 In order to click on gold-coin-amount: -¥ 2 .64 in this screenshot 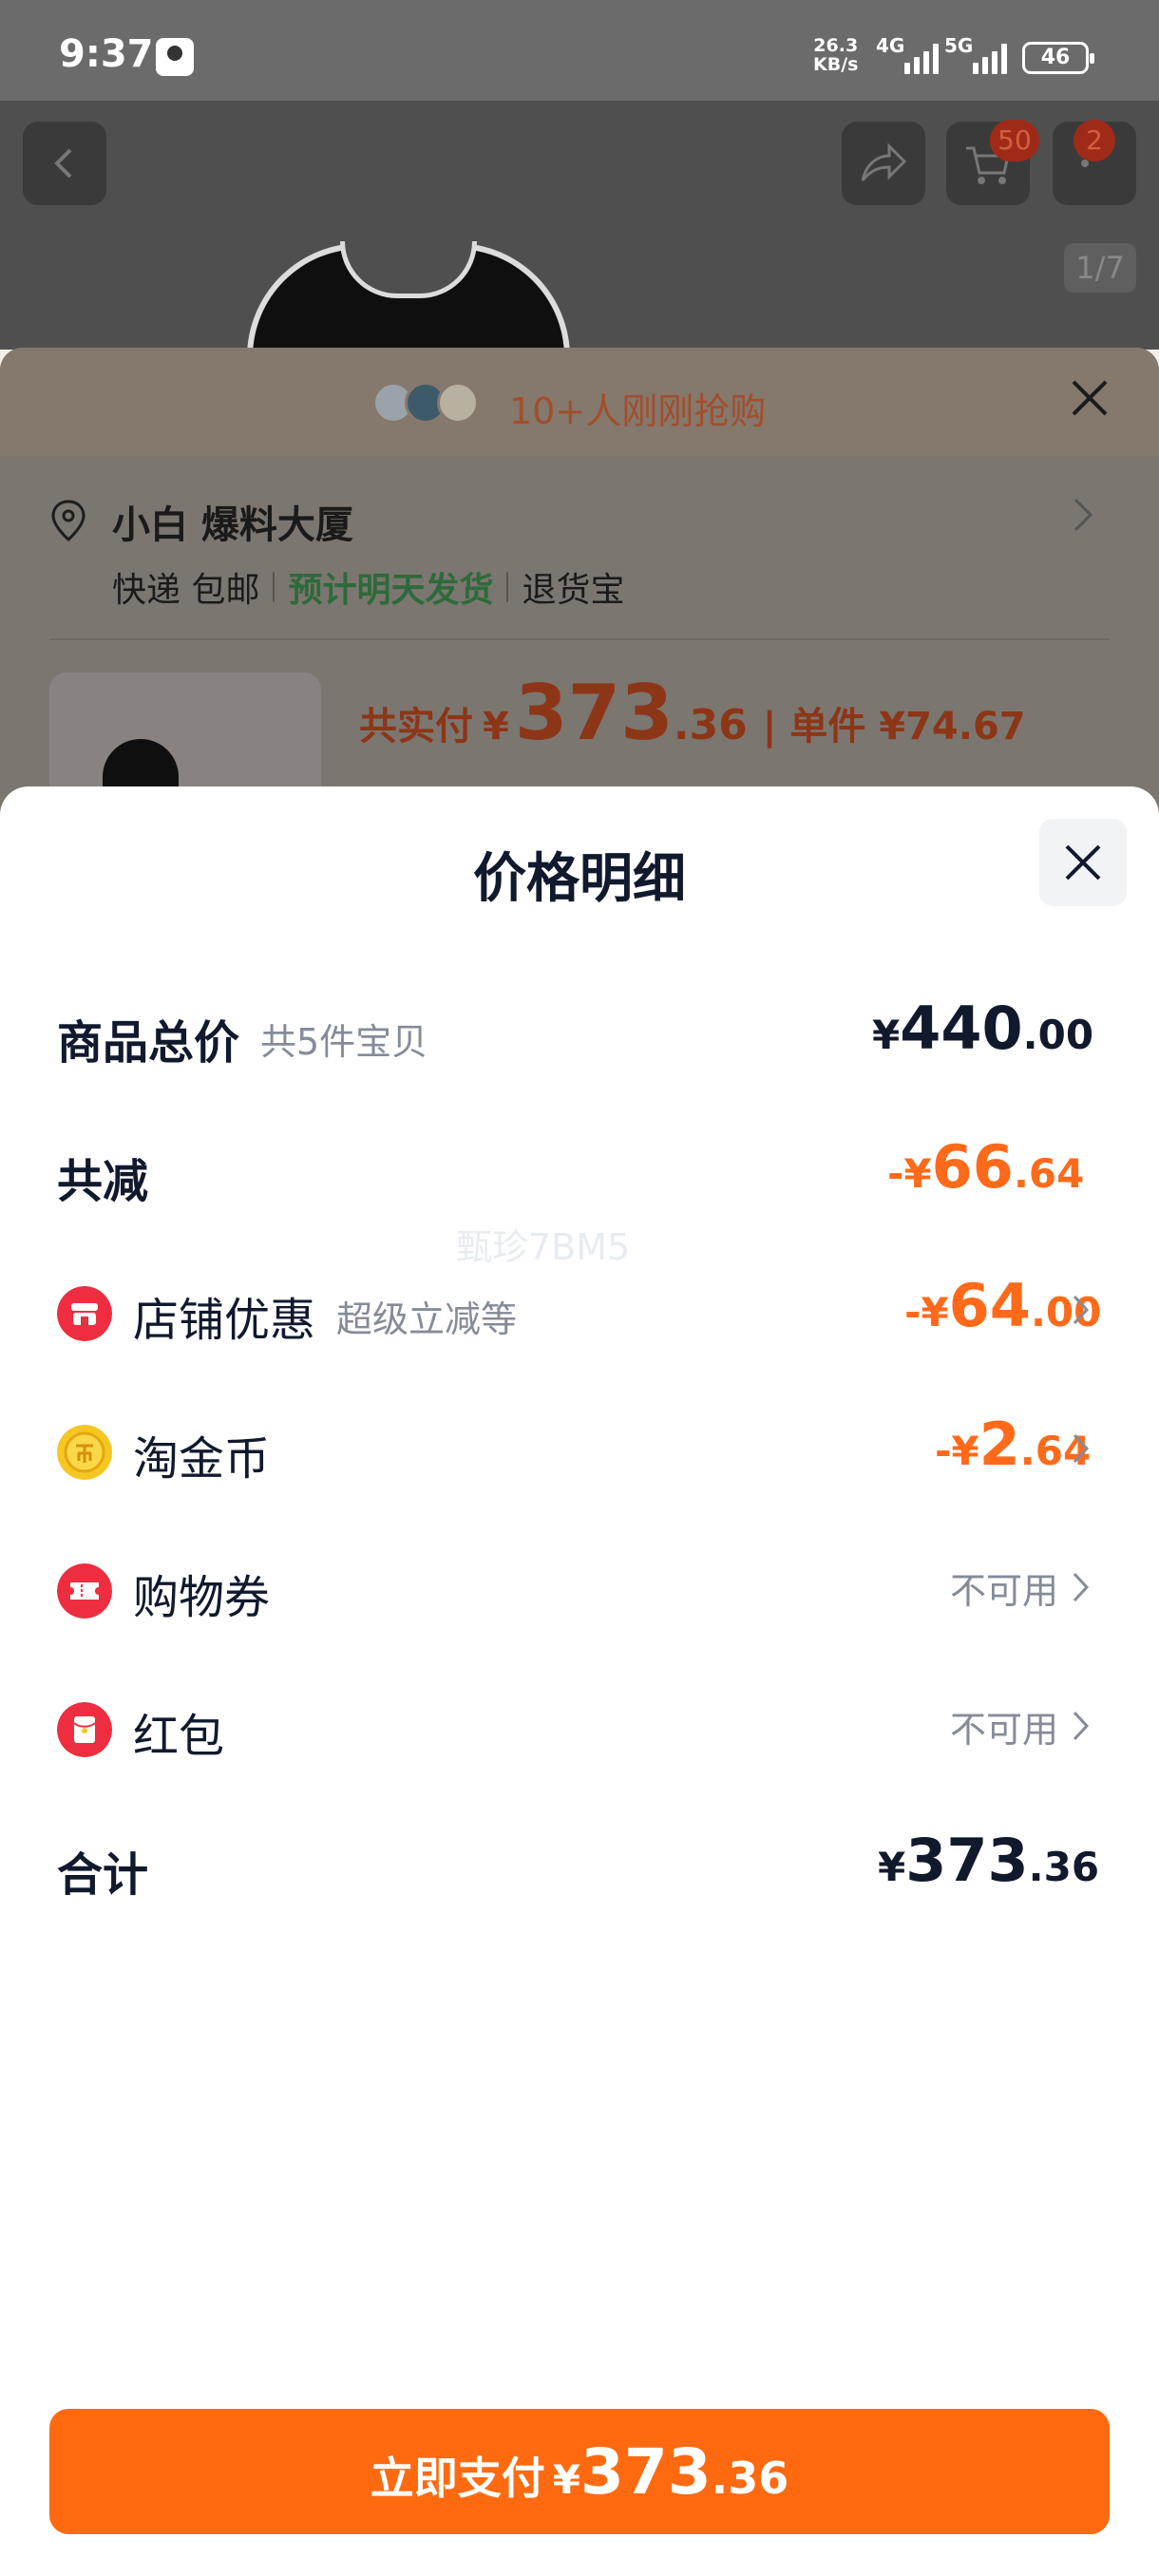, I will do `click(1013, 1444)`.